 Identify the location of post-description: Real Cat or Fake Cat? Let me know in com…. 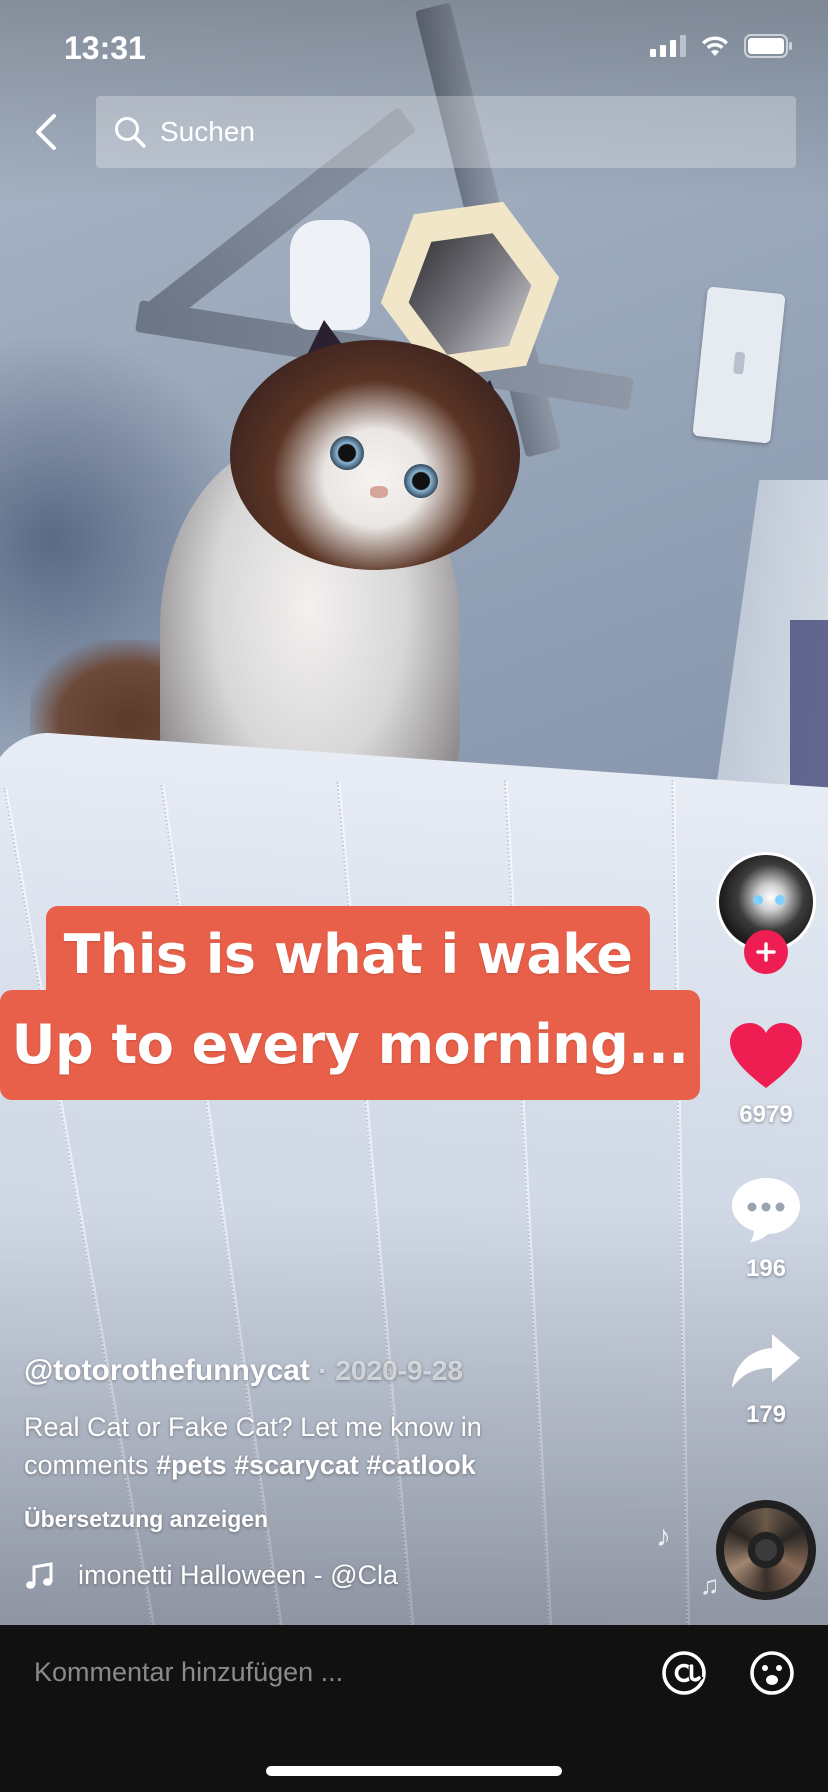
(304, 1446).